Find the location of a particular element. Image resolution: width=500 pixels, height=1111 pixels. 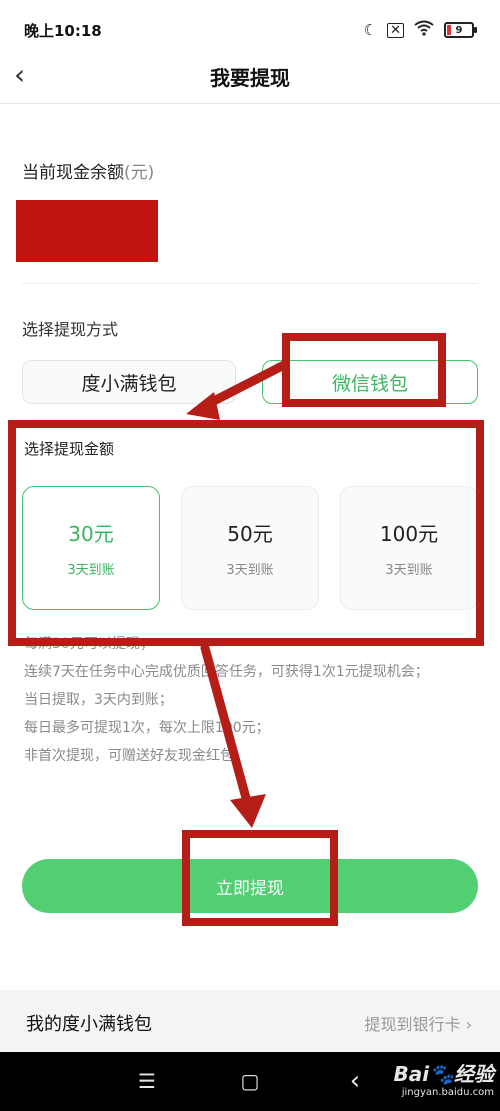

baidu-jingyan-watermark: Bai🐾经验 jingyan.baidu.com is located at coordinates (444, 1078).